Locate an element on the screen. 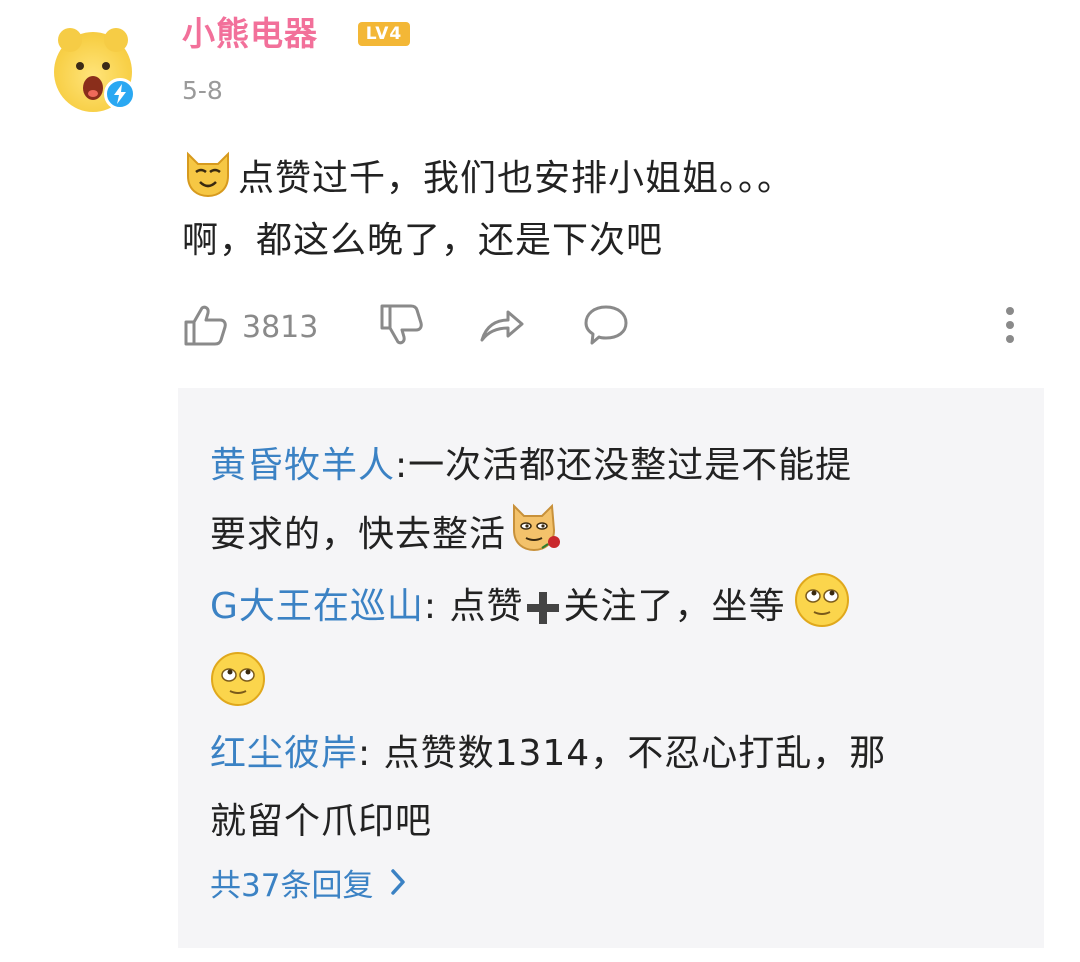 Image resolution: width=1080 pixels, height=962 pixels. comment-line-1: 点赞过千，我们也安排小姐姐。。。 is located at coordinates (597, 179).